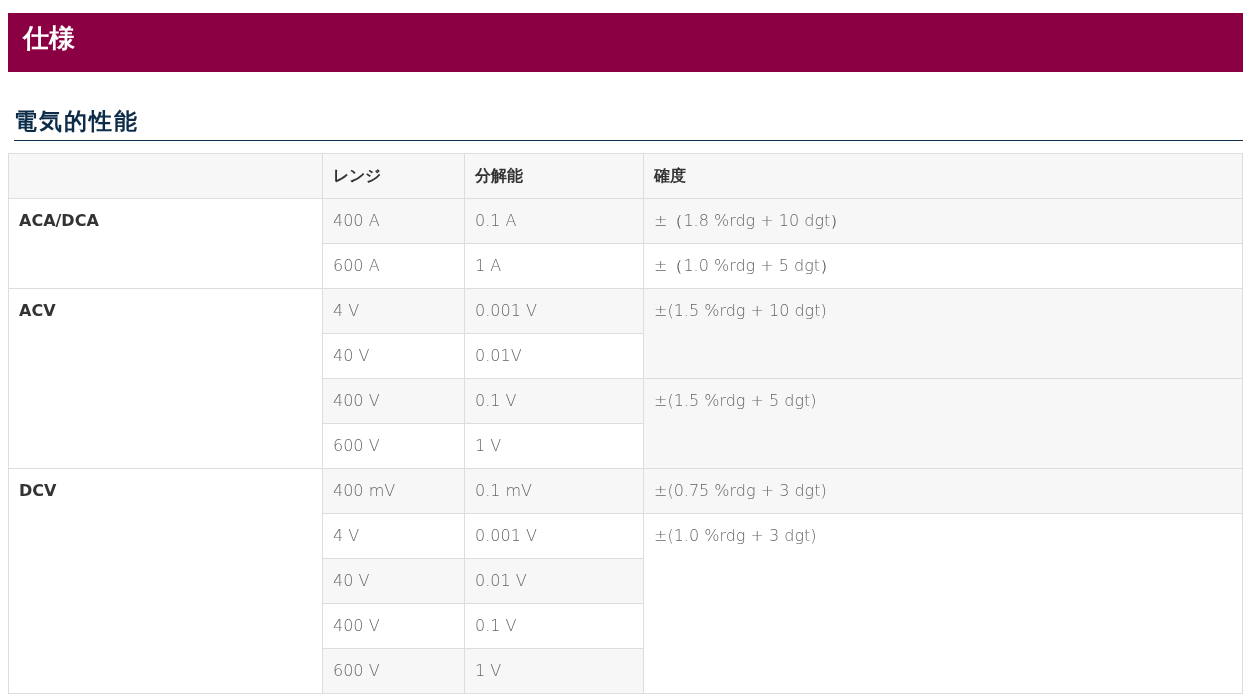 The width and height of the screenshot is (1243, 699). What do you see at coordinates (554, 176) in the screenshot?
I see `column-header: 分解能` at bounding box center [554, 176].